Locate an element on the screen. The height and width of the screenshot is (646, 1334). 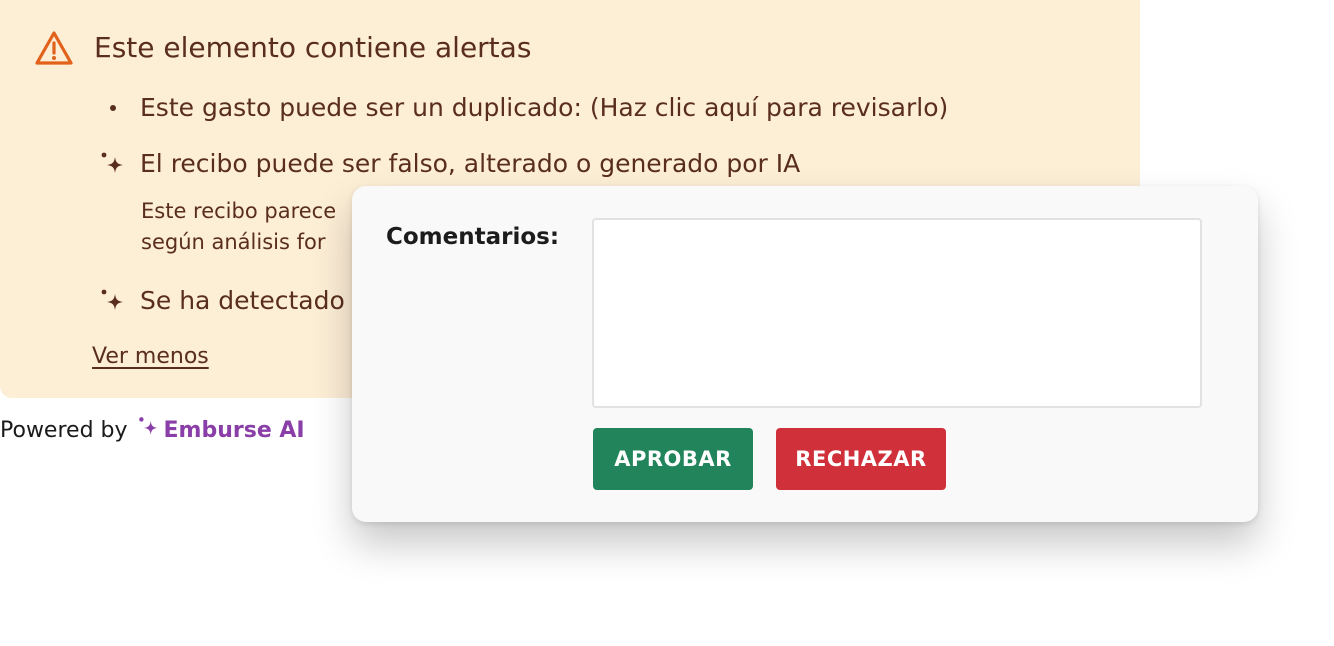
reject-button: RECHAZAR is located at coordinates (861, 459).